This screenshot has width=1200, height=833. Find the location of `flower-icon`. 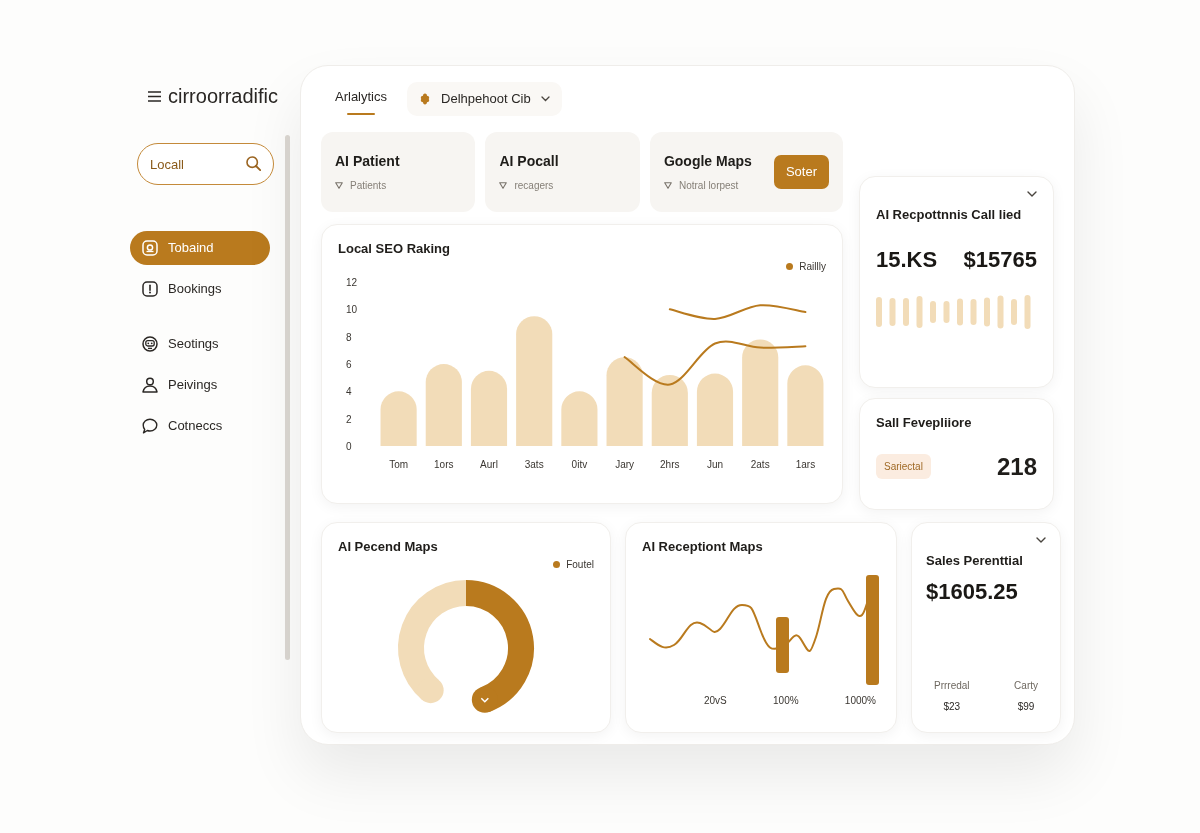

flower-icon is located at coordinates (425, 99).